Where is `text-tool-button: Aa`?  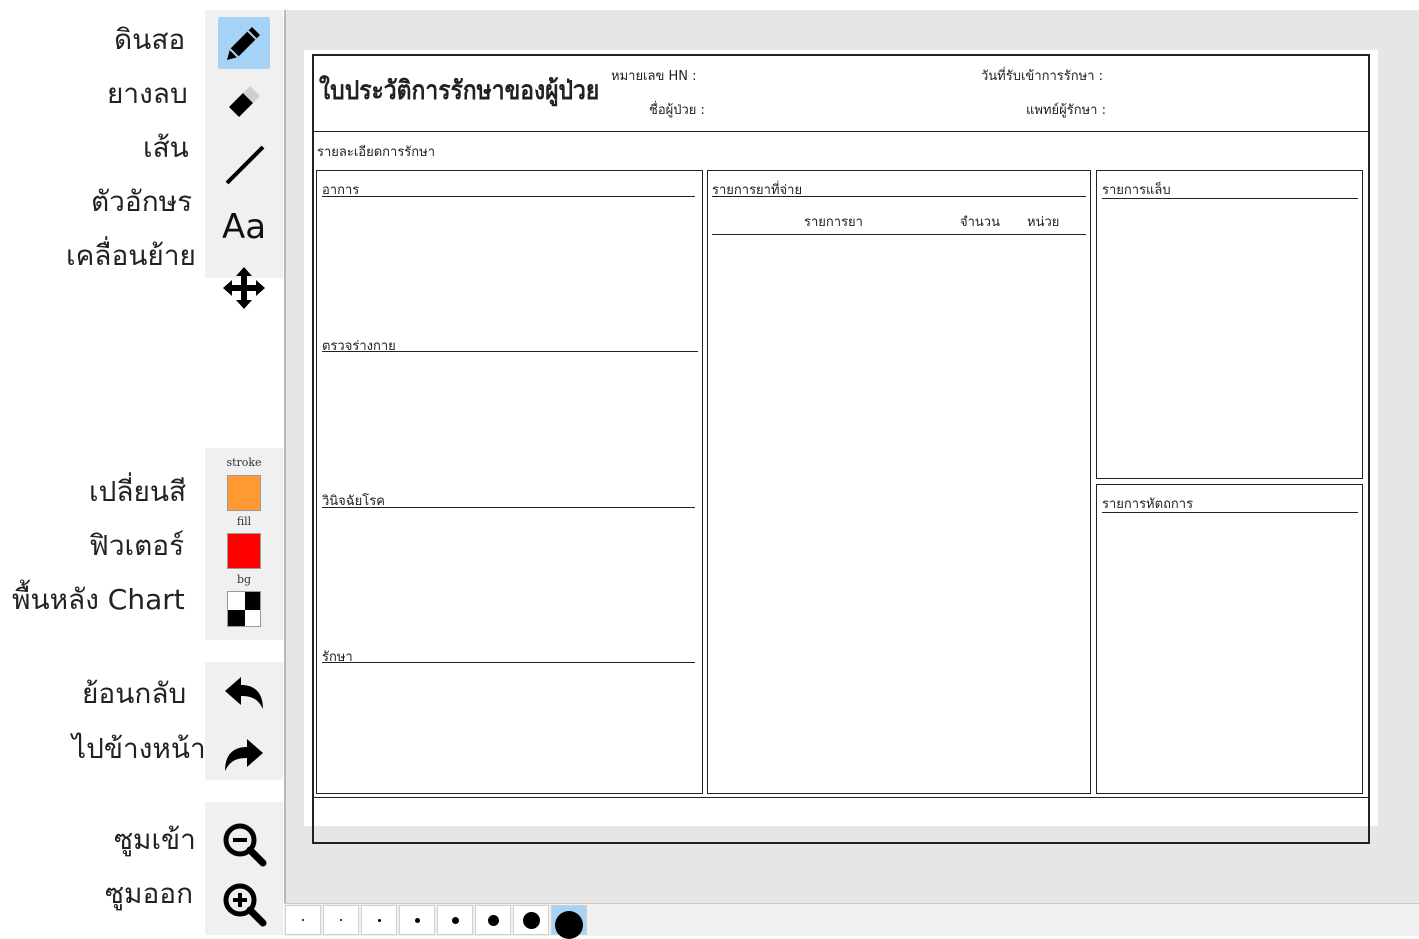 text-tool-button: Aa is located at coordinates (244, 227).